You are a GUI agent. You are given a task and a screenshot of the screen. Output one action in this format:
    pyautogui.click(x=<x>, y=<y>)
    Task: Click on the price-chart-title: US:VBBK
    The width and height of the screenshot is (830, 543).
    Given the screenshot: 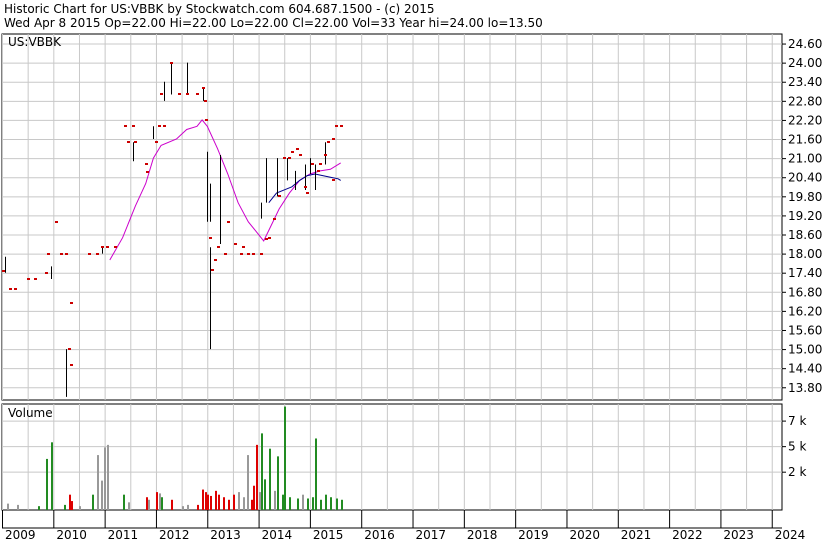 What is the action you would take?
    pyautogui.click(x=35, y=42)
    